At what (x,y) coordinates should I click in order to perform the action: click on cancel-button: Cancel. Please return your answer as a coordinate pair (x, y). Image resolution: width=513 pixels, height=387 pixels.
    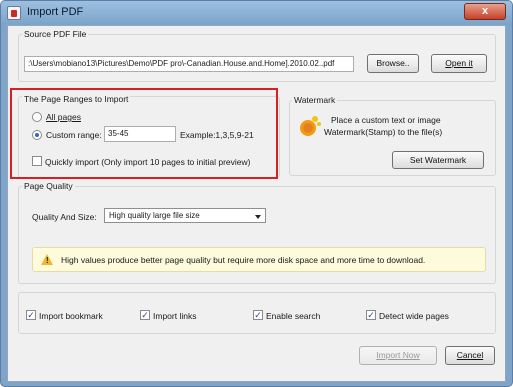
    Looking at the image, I should click on (470, 355).